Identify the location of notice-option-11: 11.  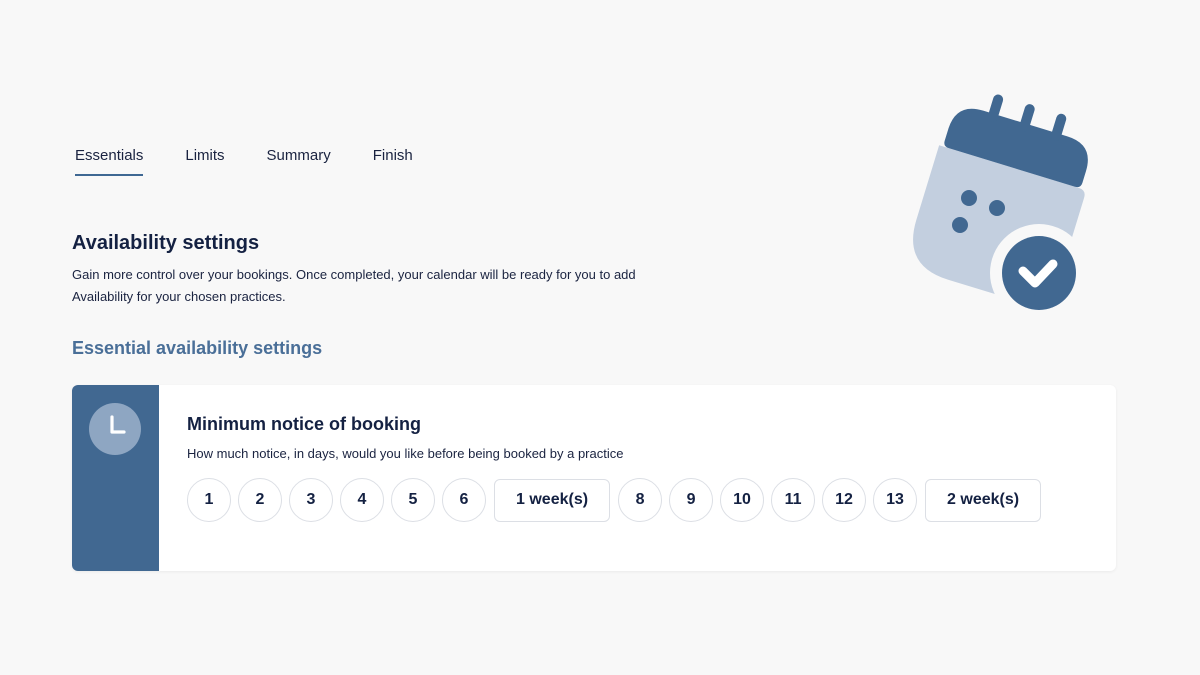
(793, 500).